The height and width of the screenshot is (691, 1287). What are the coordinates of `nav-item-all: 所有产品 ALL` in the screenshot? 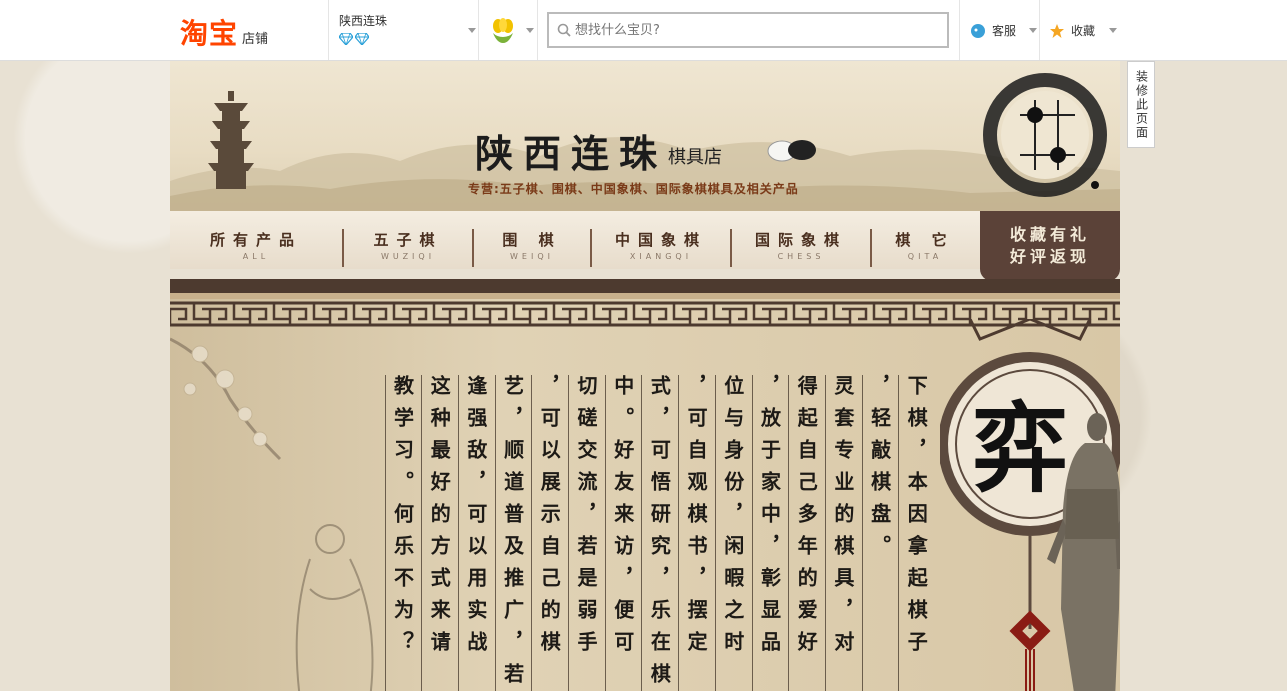 It's located at (256, 240).